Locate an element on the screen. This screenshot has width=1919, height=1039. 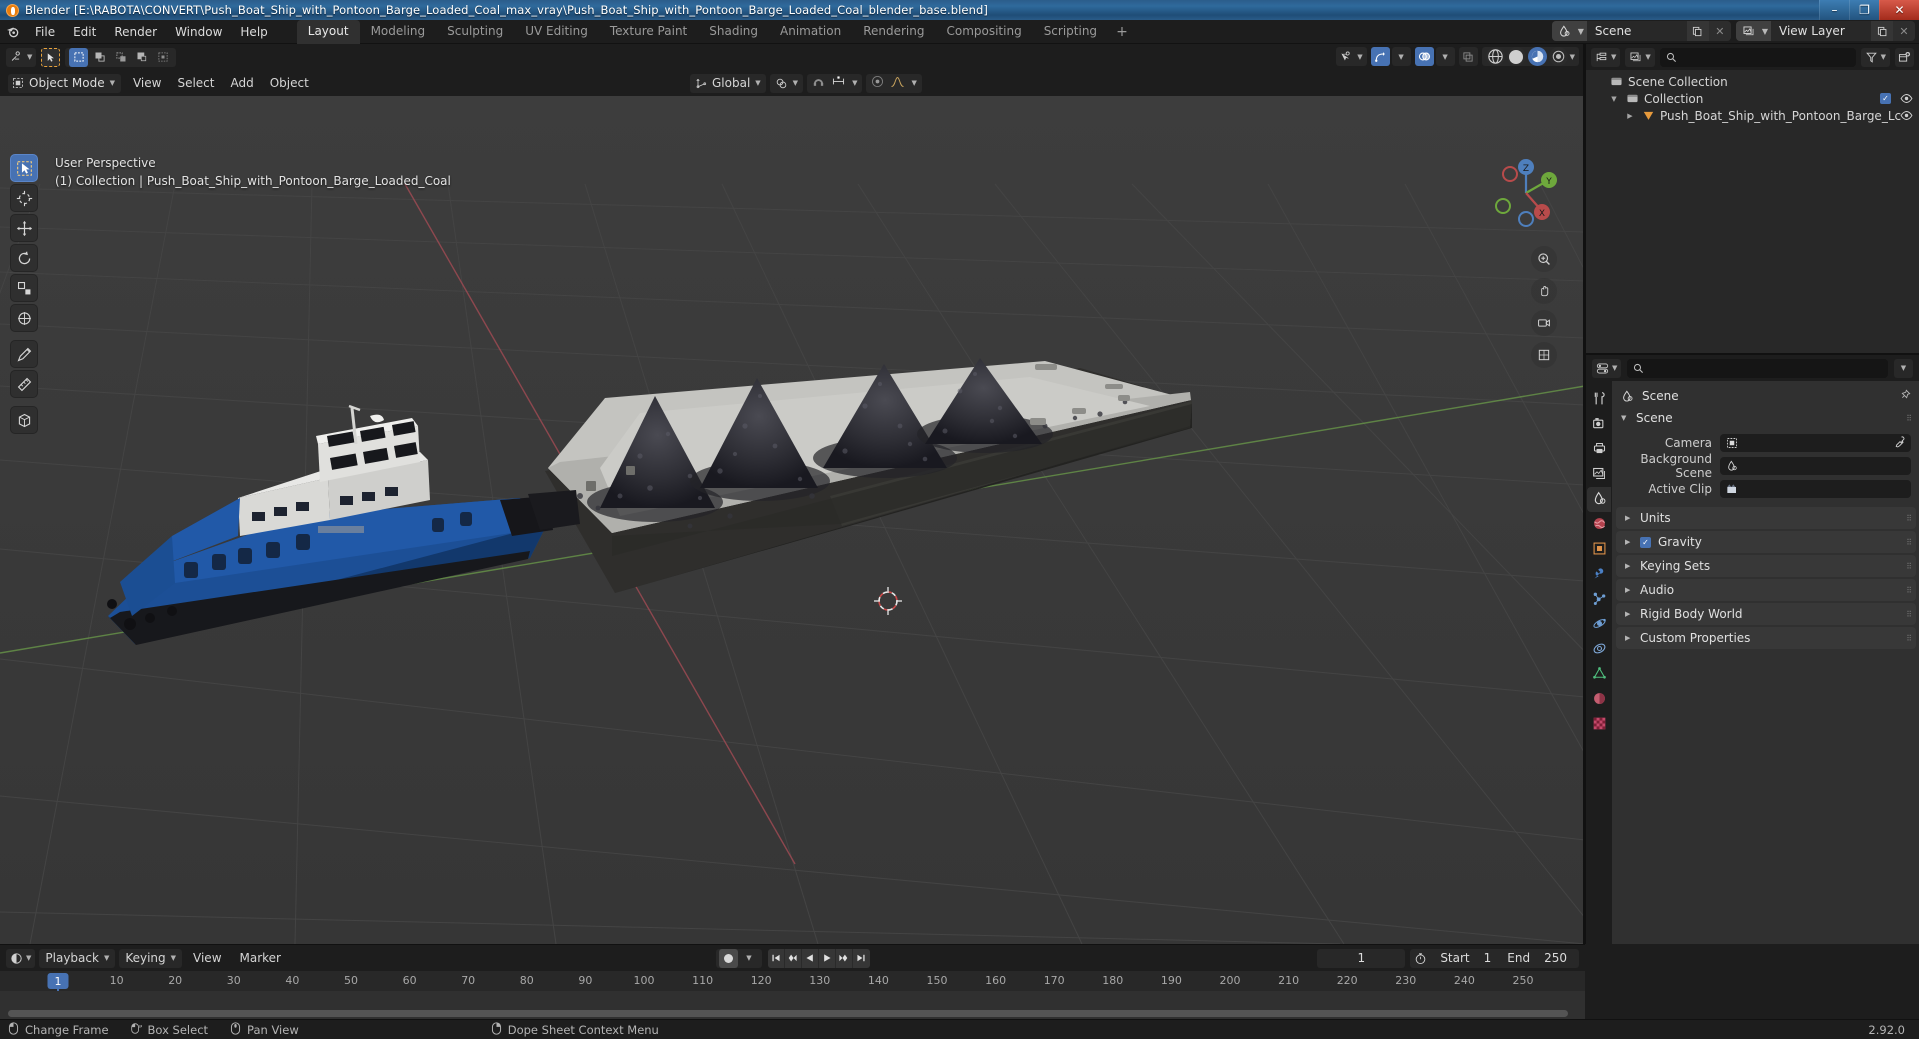
menu-edit: Edit is located at coordinates (84, 32).